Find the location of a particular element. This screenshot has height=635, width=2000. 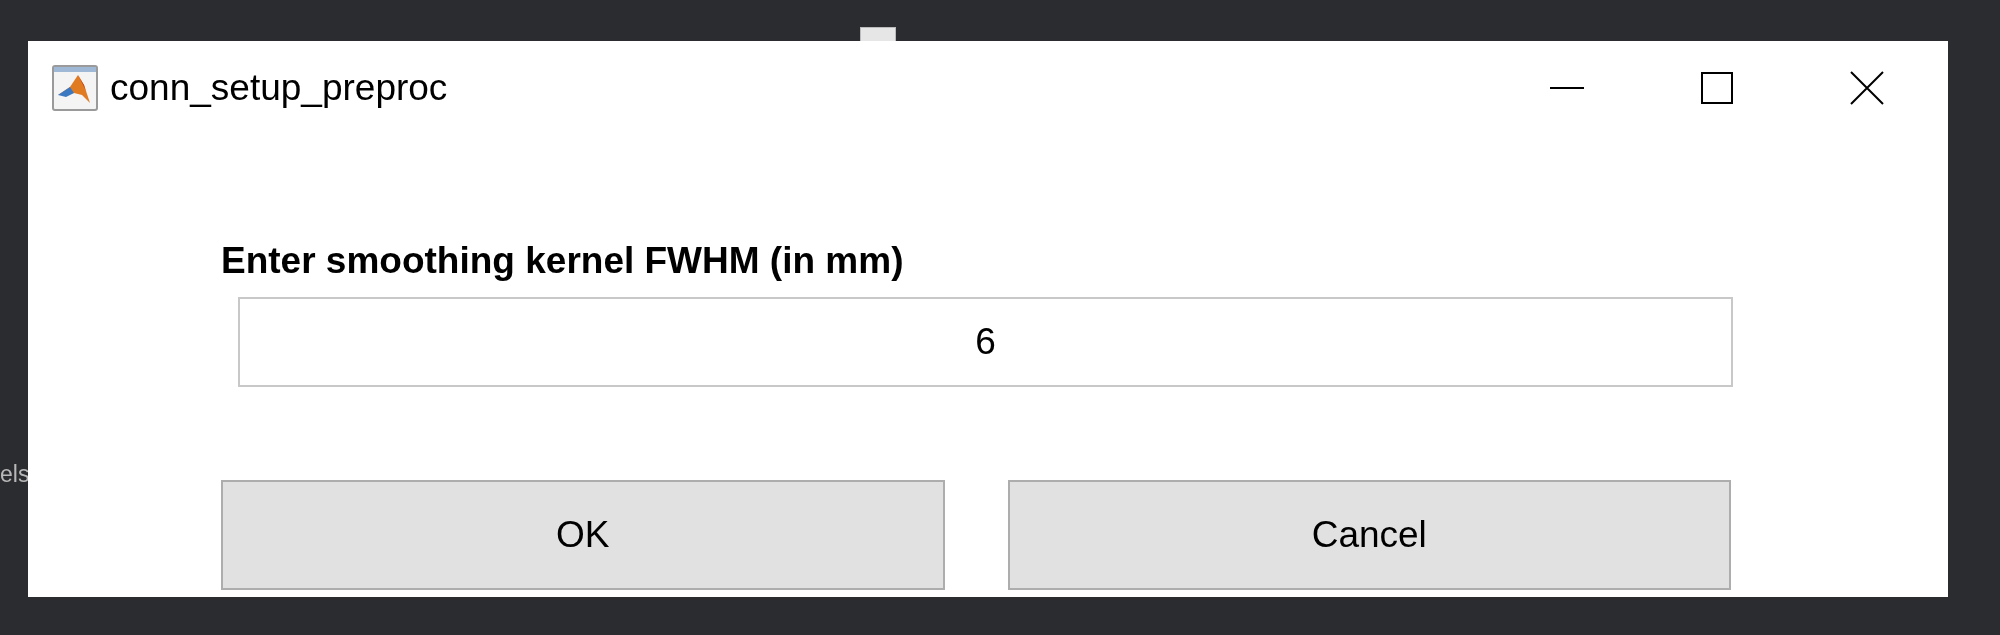

window-title: conn_setup_preproc is located at coordinates (279, 88).